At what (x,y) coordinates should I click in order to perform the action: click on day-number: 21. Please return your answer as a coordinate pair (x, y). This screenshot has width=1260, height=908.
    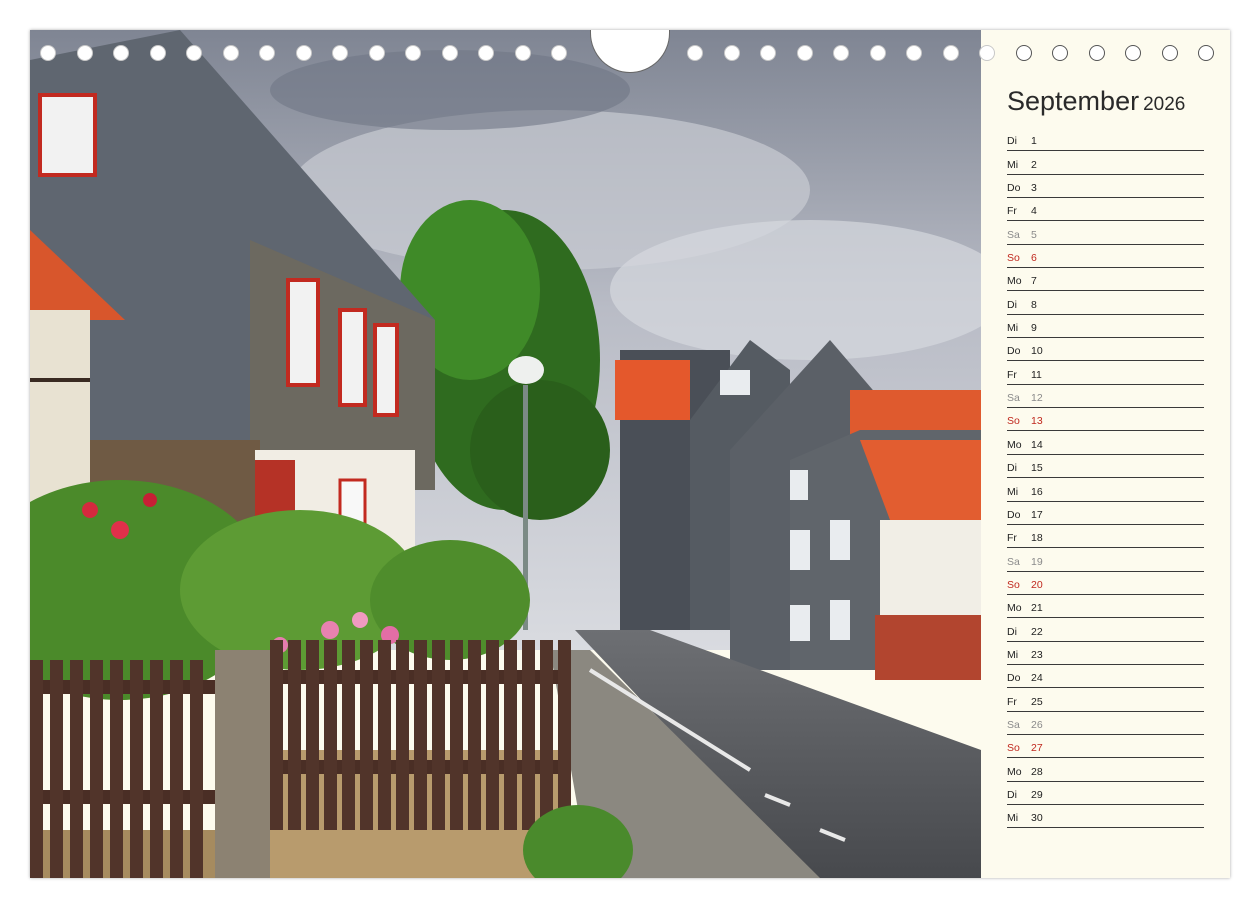
    Looking at the image, I should click on (1037, 608).